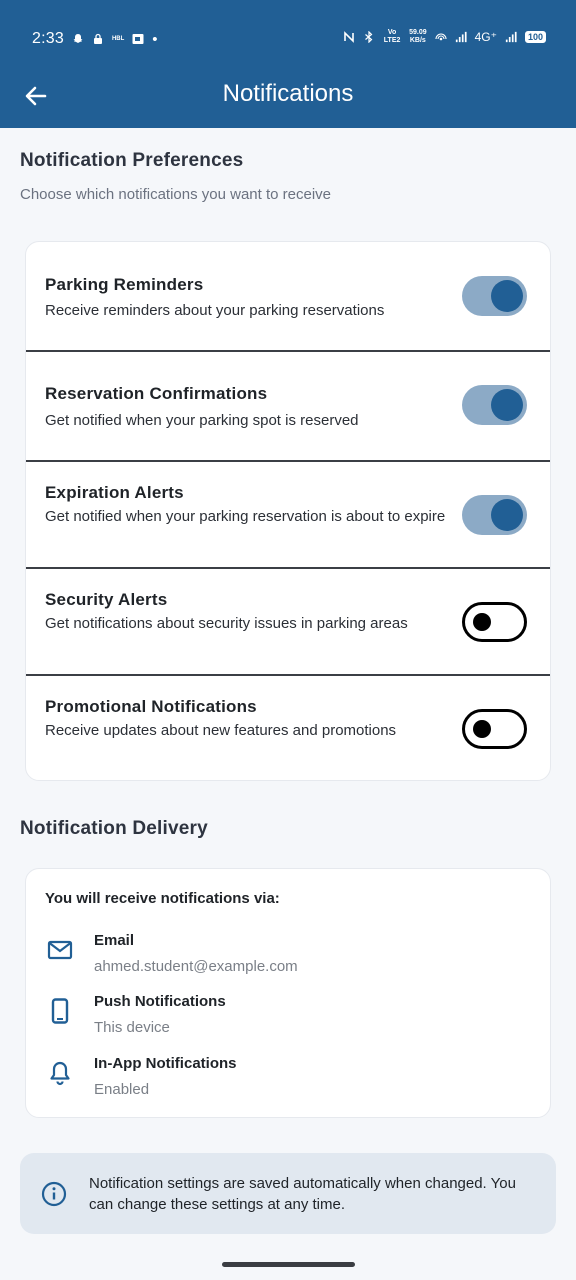  What do you see at coordinates (485, 37) in the screenshot?
I see `network-type: 4G⁺` at bounding box center [485, 37].